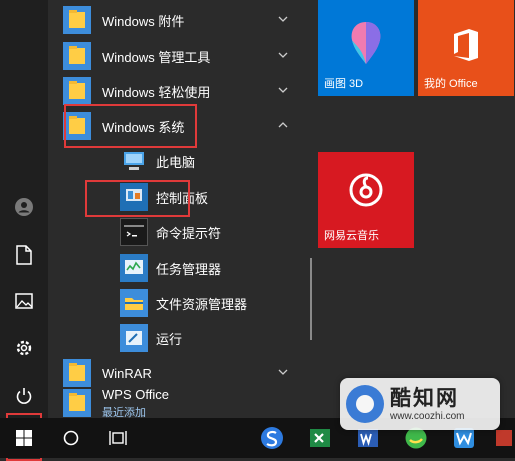 The height and width of the screenshot is (461, 515). What do you see at coordinates (503, 438) in the screenshot?
I see `app-icon` at bounding box center [503, 438].